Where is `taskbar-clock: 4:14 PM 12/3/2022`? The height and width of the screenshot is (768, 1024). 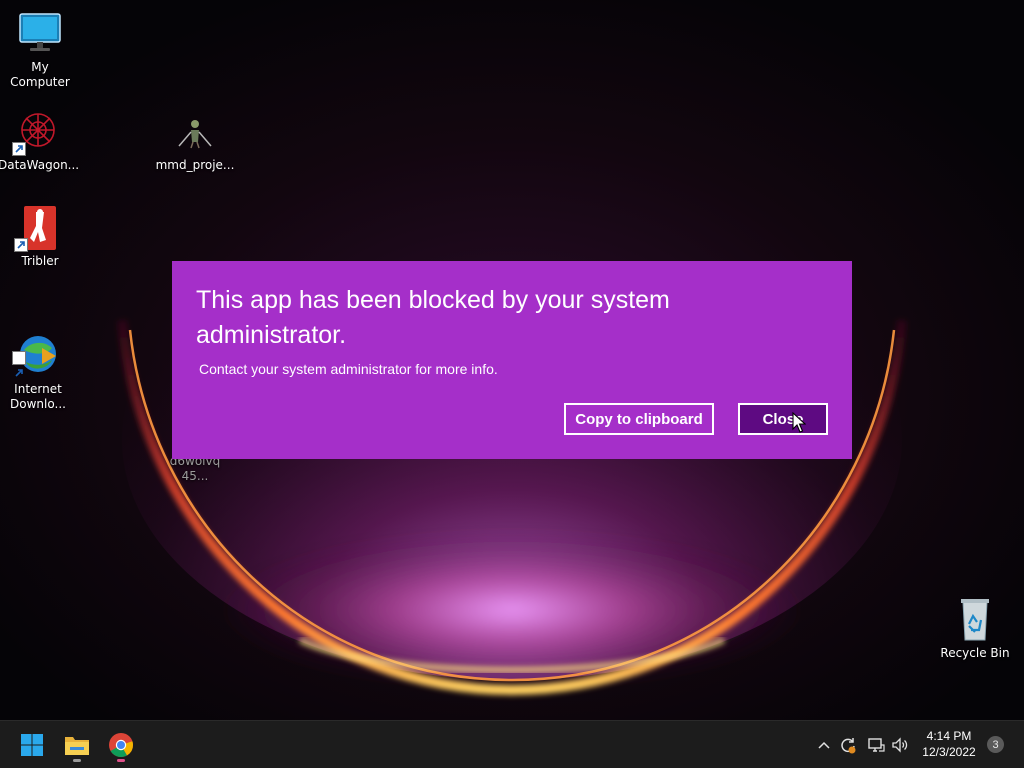 taskbar-clock: 4:14 PM 12/3/2022 is located at coordinates (949, 744).